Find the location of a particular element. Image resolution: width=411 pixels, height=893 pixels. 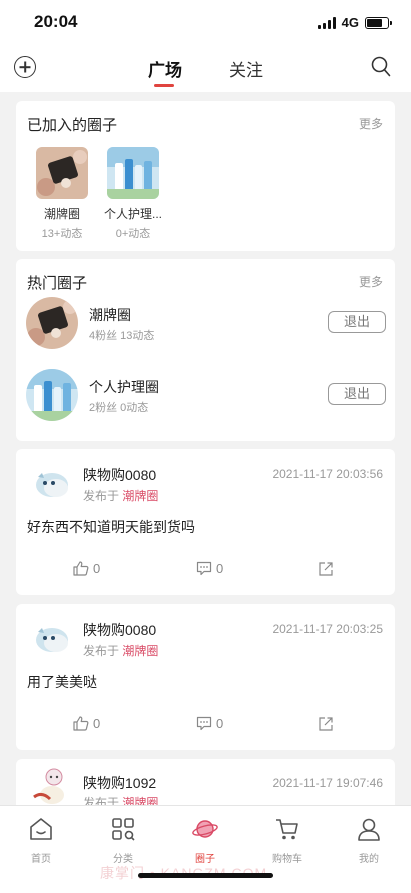

tab-follow: 关注 is located at coordinates (246, 68).